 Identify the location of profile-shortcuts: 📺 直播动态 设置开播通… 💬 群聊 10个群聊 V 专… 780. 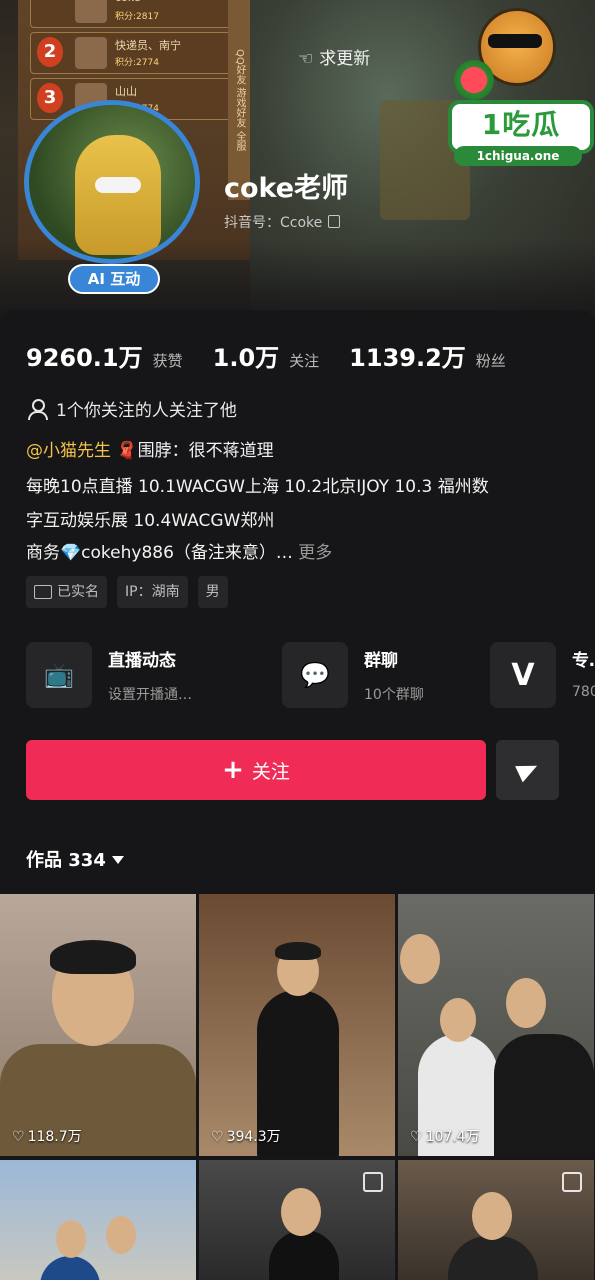
(310, 675).